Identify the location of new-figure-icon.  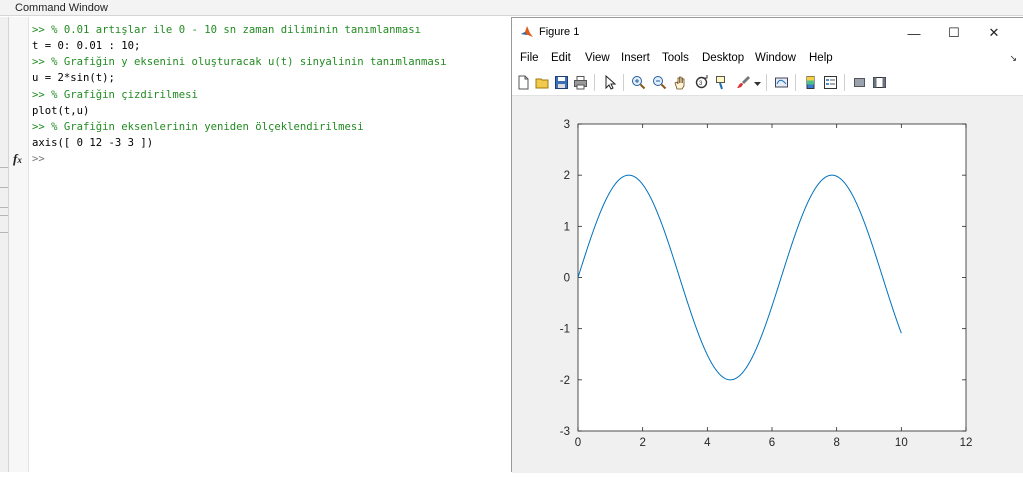
(523, 82).